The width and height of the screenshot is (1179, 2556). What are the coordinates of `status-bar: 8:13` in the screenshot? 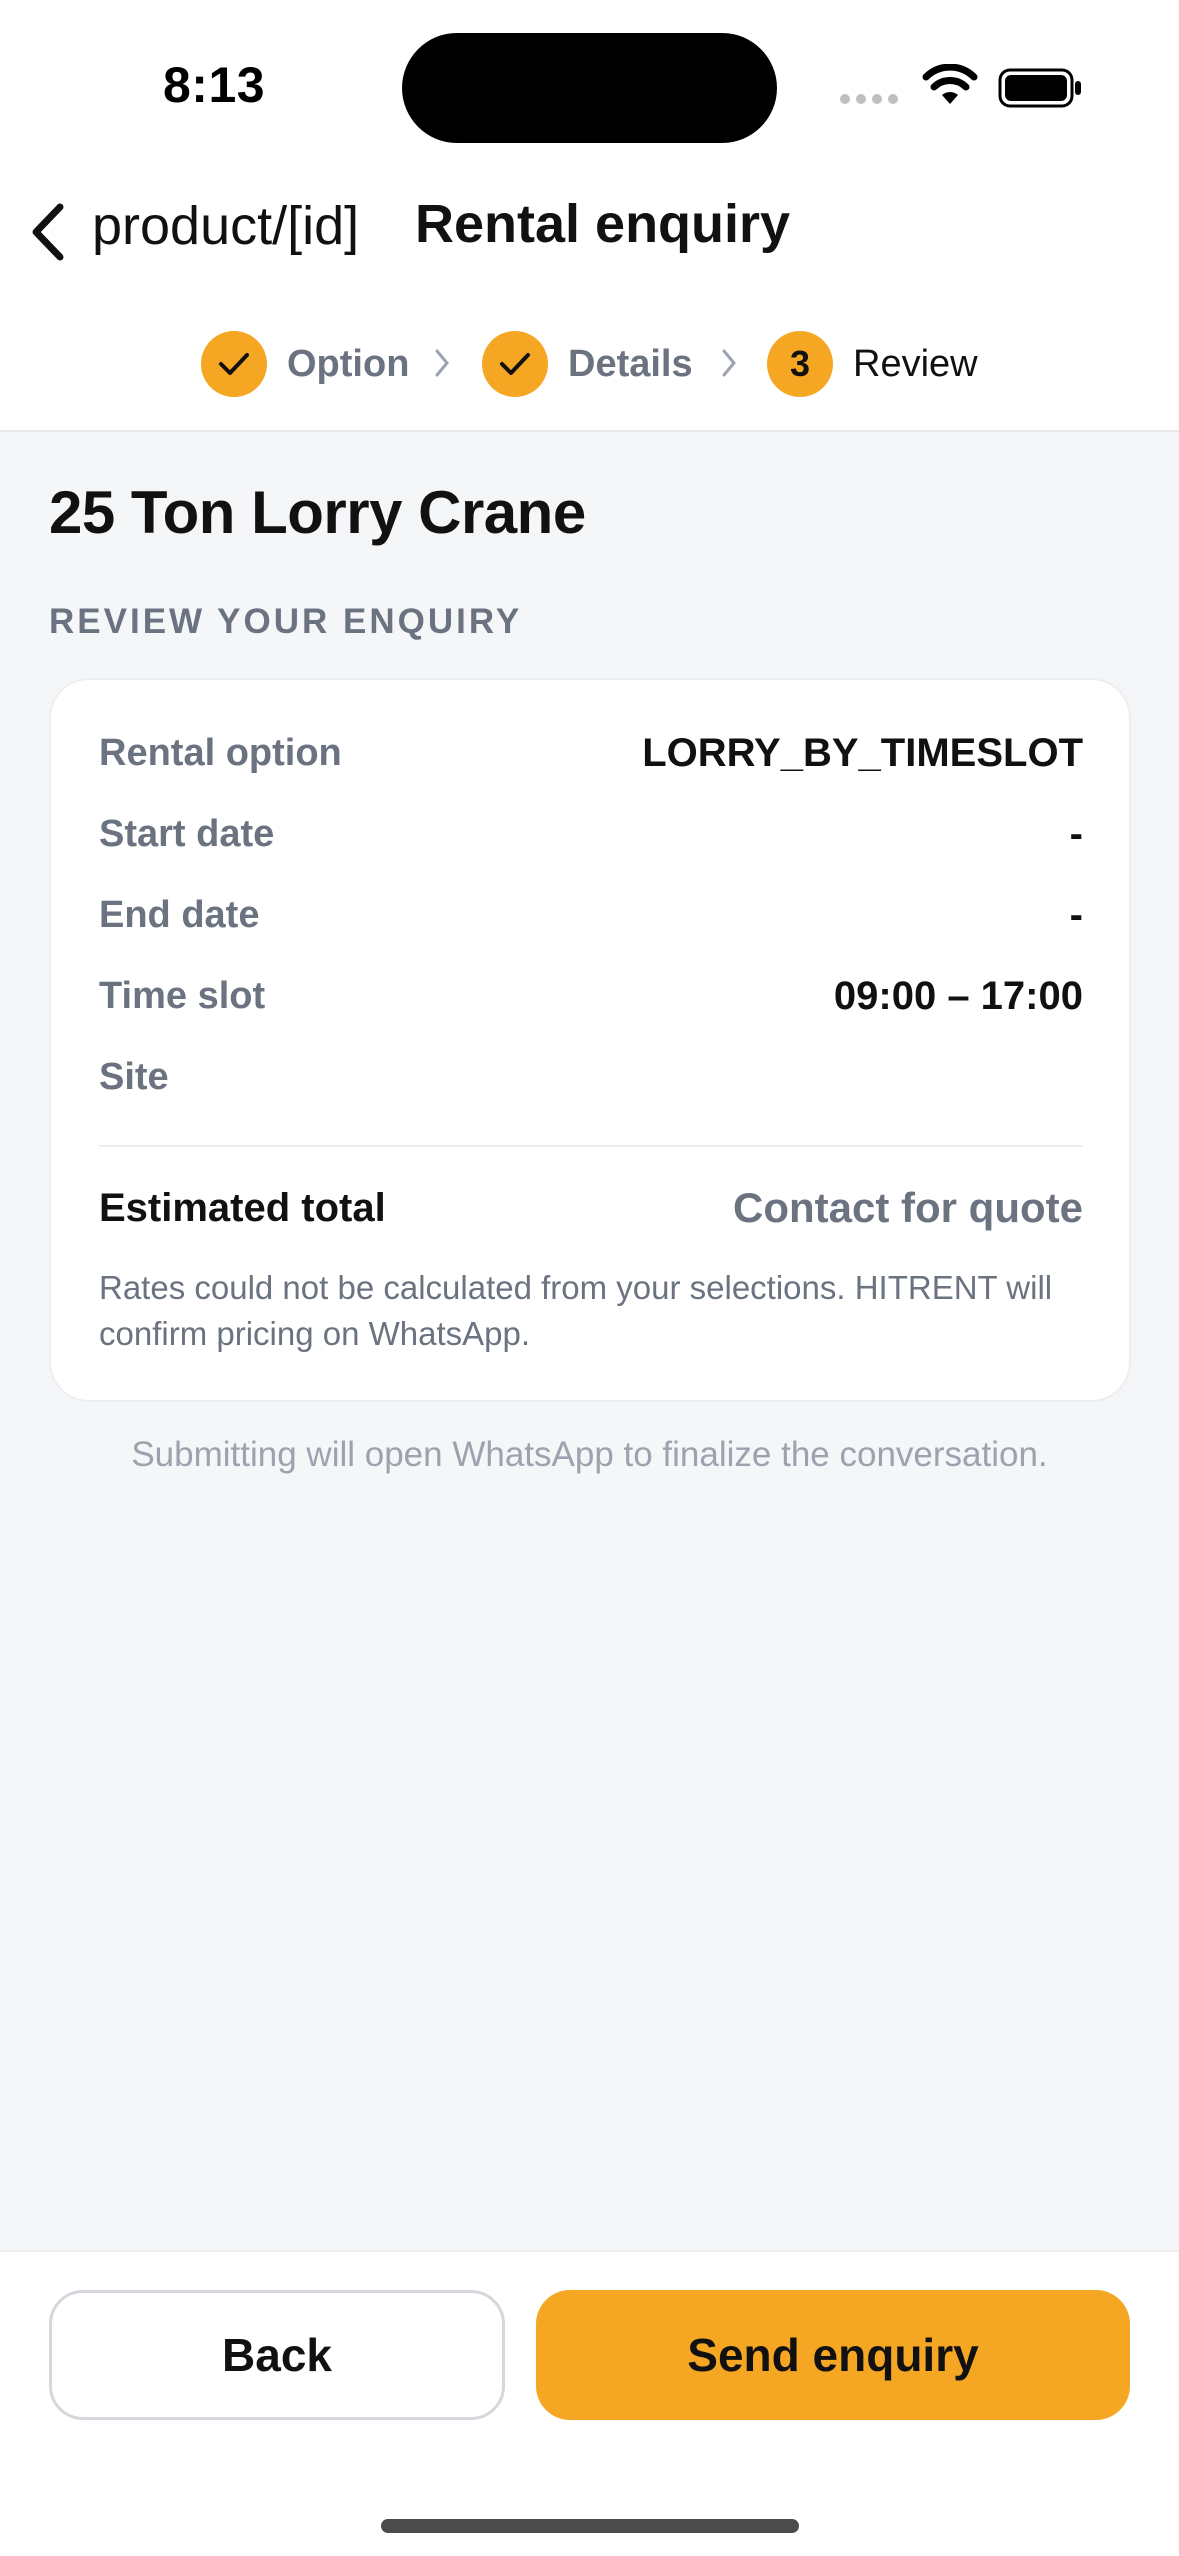 It's located at (589, 87).